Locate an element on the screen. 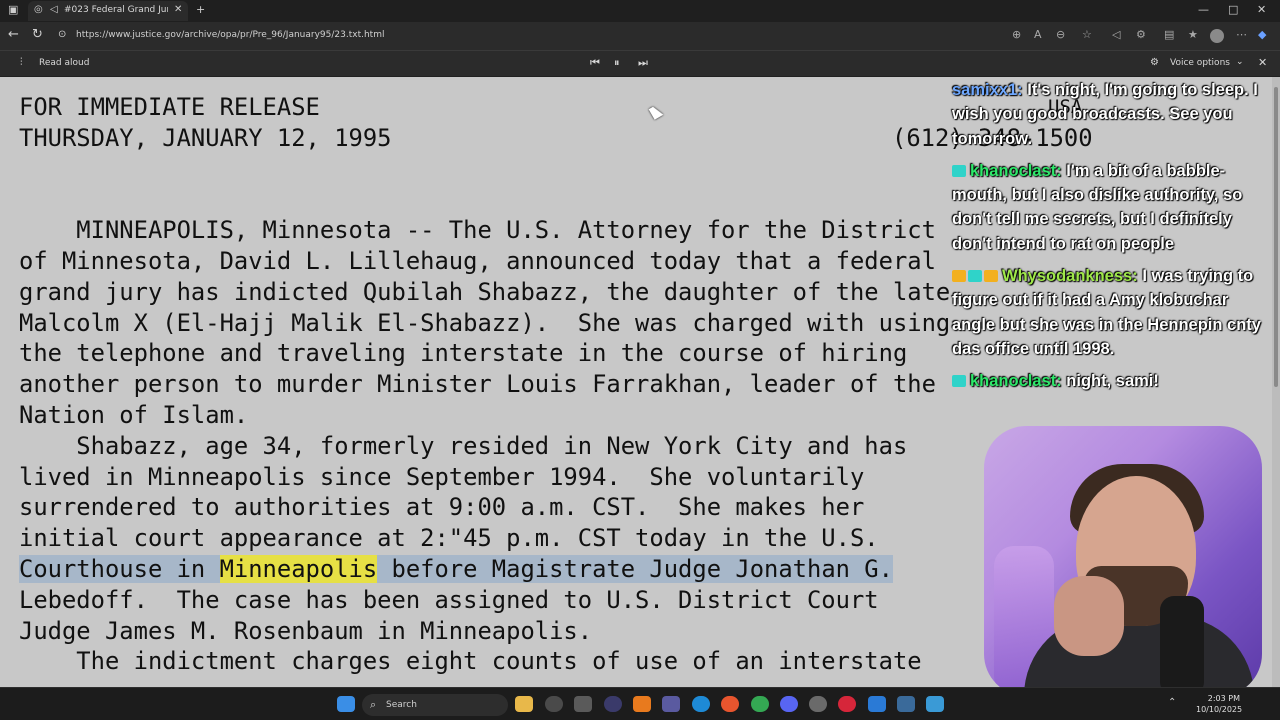 The height and width of the screenshot is (720, 1280). doc-line: THURSDAY, JANUARY 12, 1995 is located at coordinates (205, 137).